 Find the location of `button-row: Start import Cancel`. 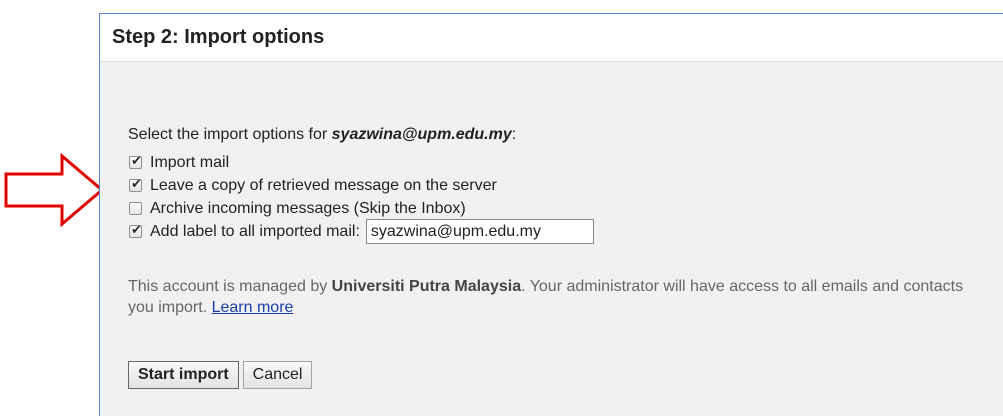

button-row: Start import Cancel is located at coordinates (565, 375).